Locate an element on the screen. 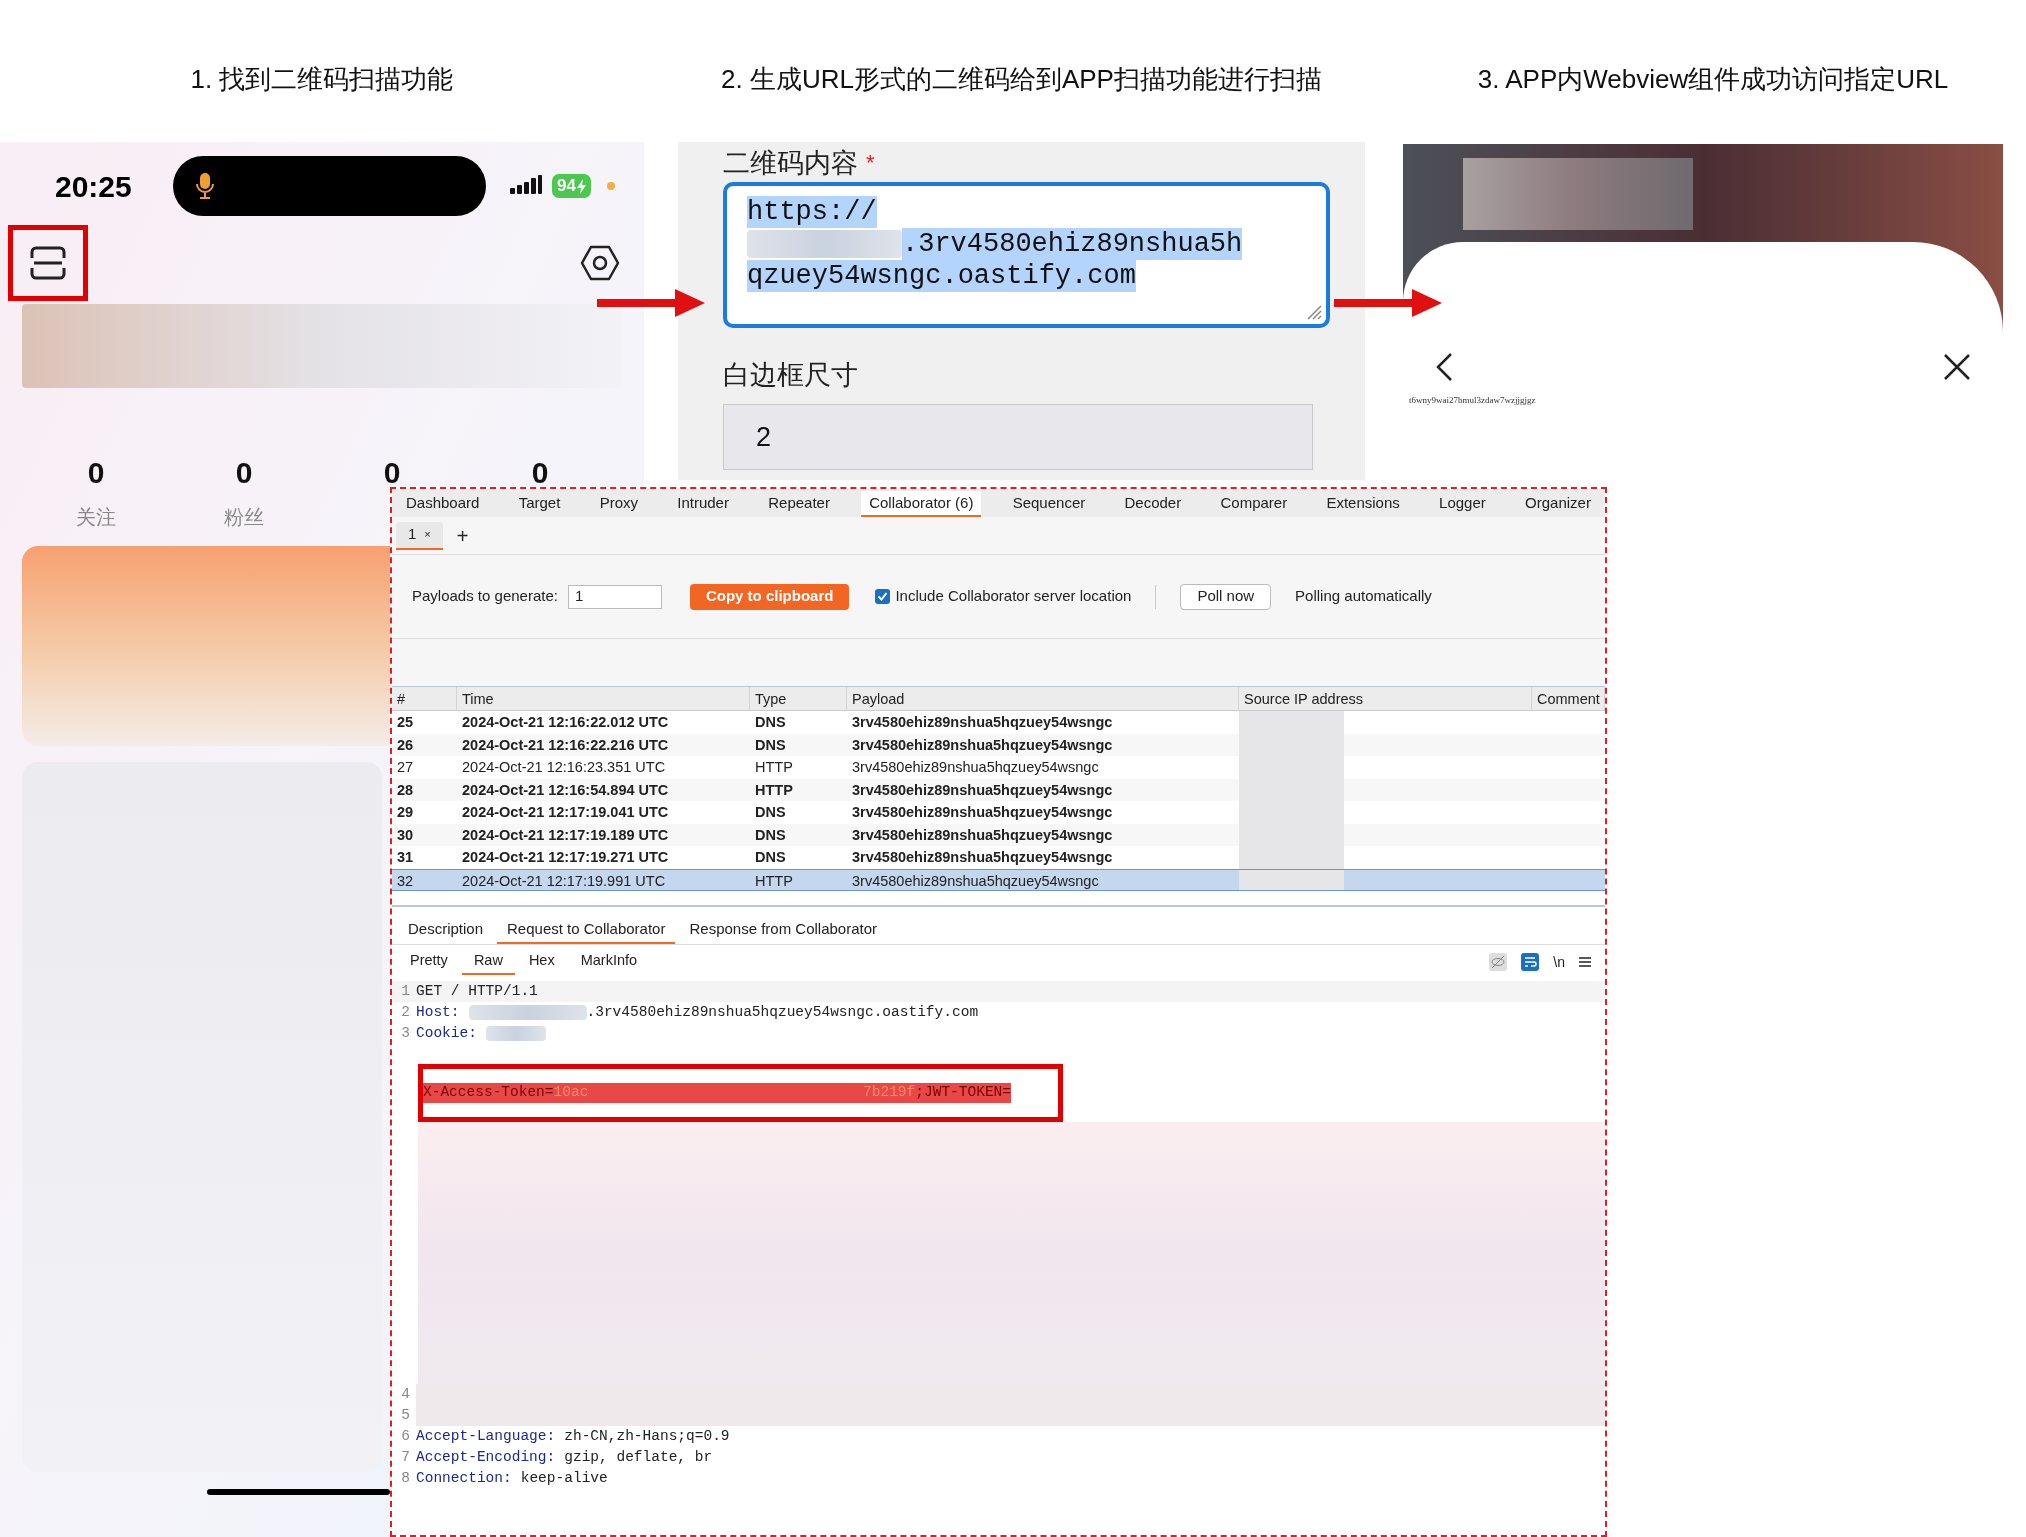 The height and width of the screenshot is (1537, 2026). code-line: GET / HTTP/1.1 is located at coordinates (477, 991).